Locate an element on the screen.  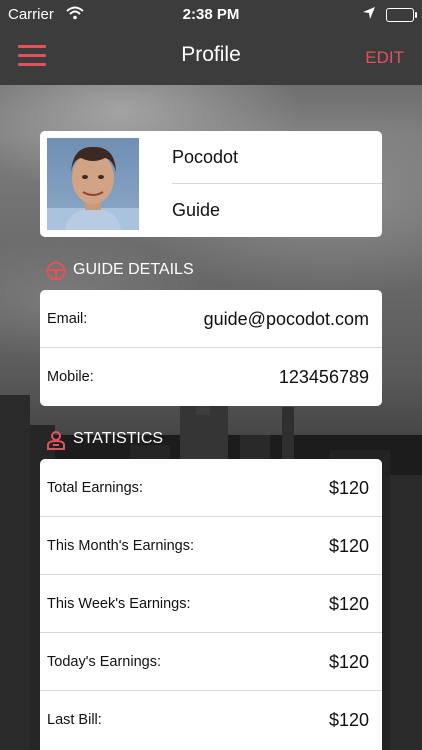
guide-details-title: GUIDE DETAILS is located at coordinates (133, 269).